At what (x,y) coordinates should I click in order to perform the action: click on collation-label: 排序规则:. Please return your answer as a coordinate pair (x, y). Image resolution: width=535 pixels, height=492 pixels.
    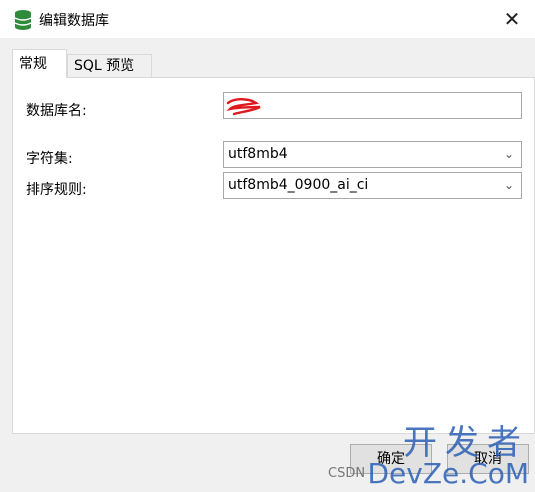
    Looking at the image, I should click on (56, 190).